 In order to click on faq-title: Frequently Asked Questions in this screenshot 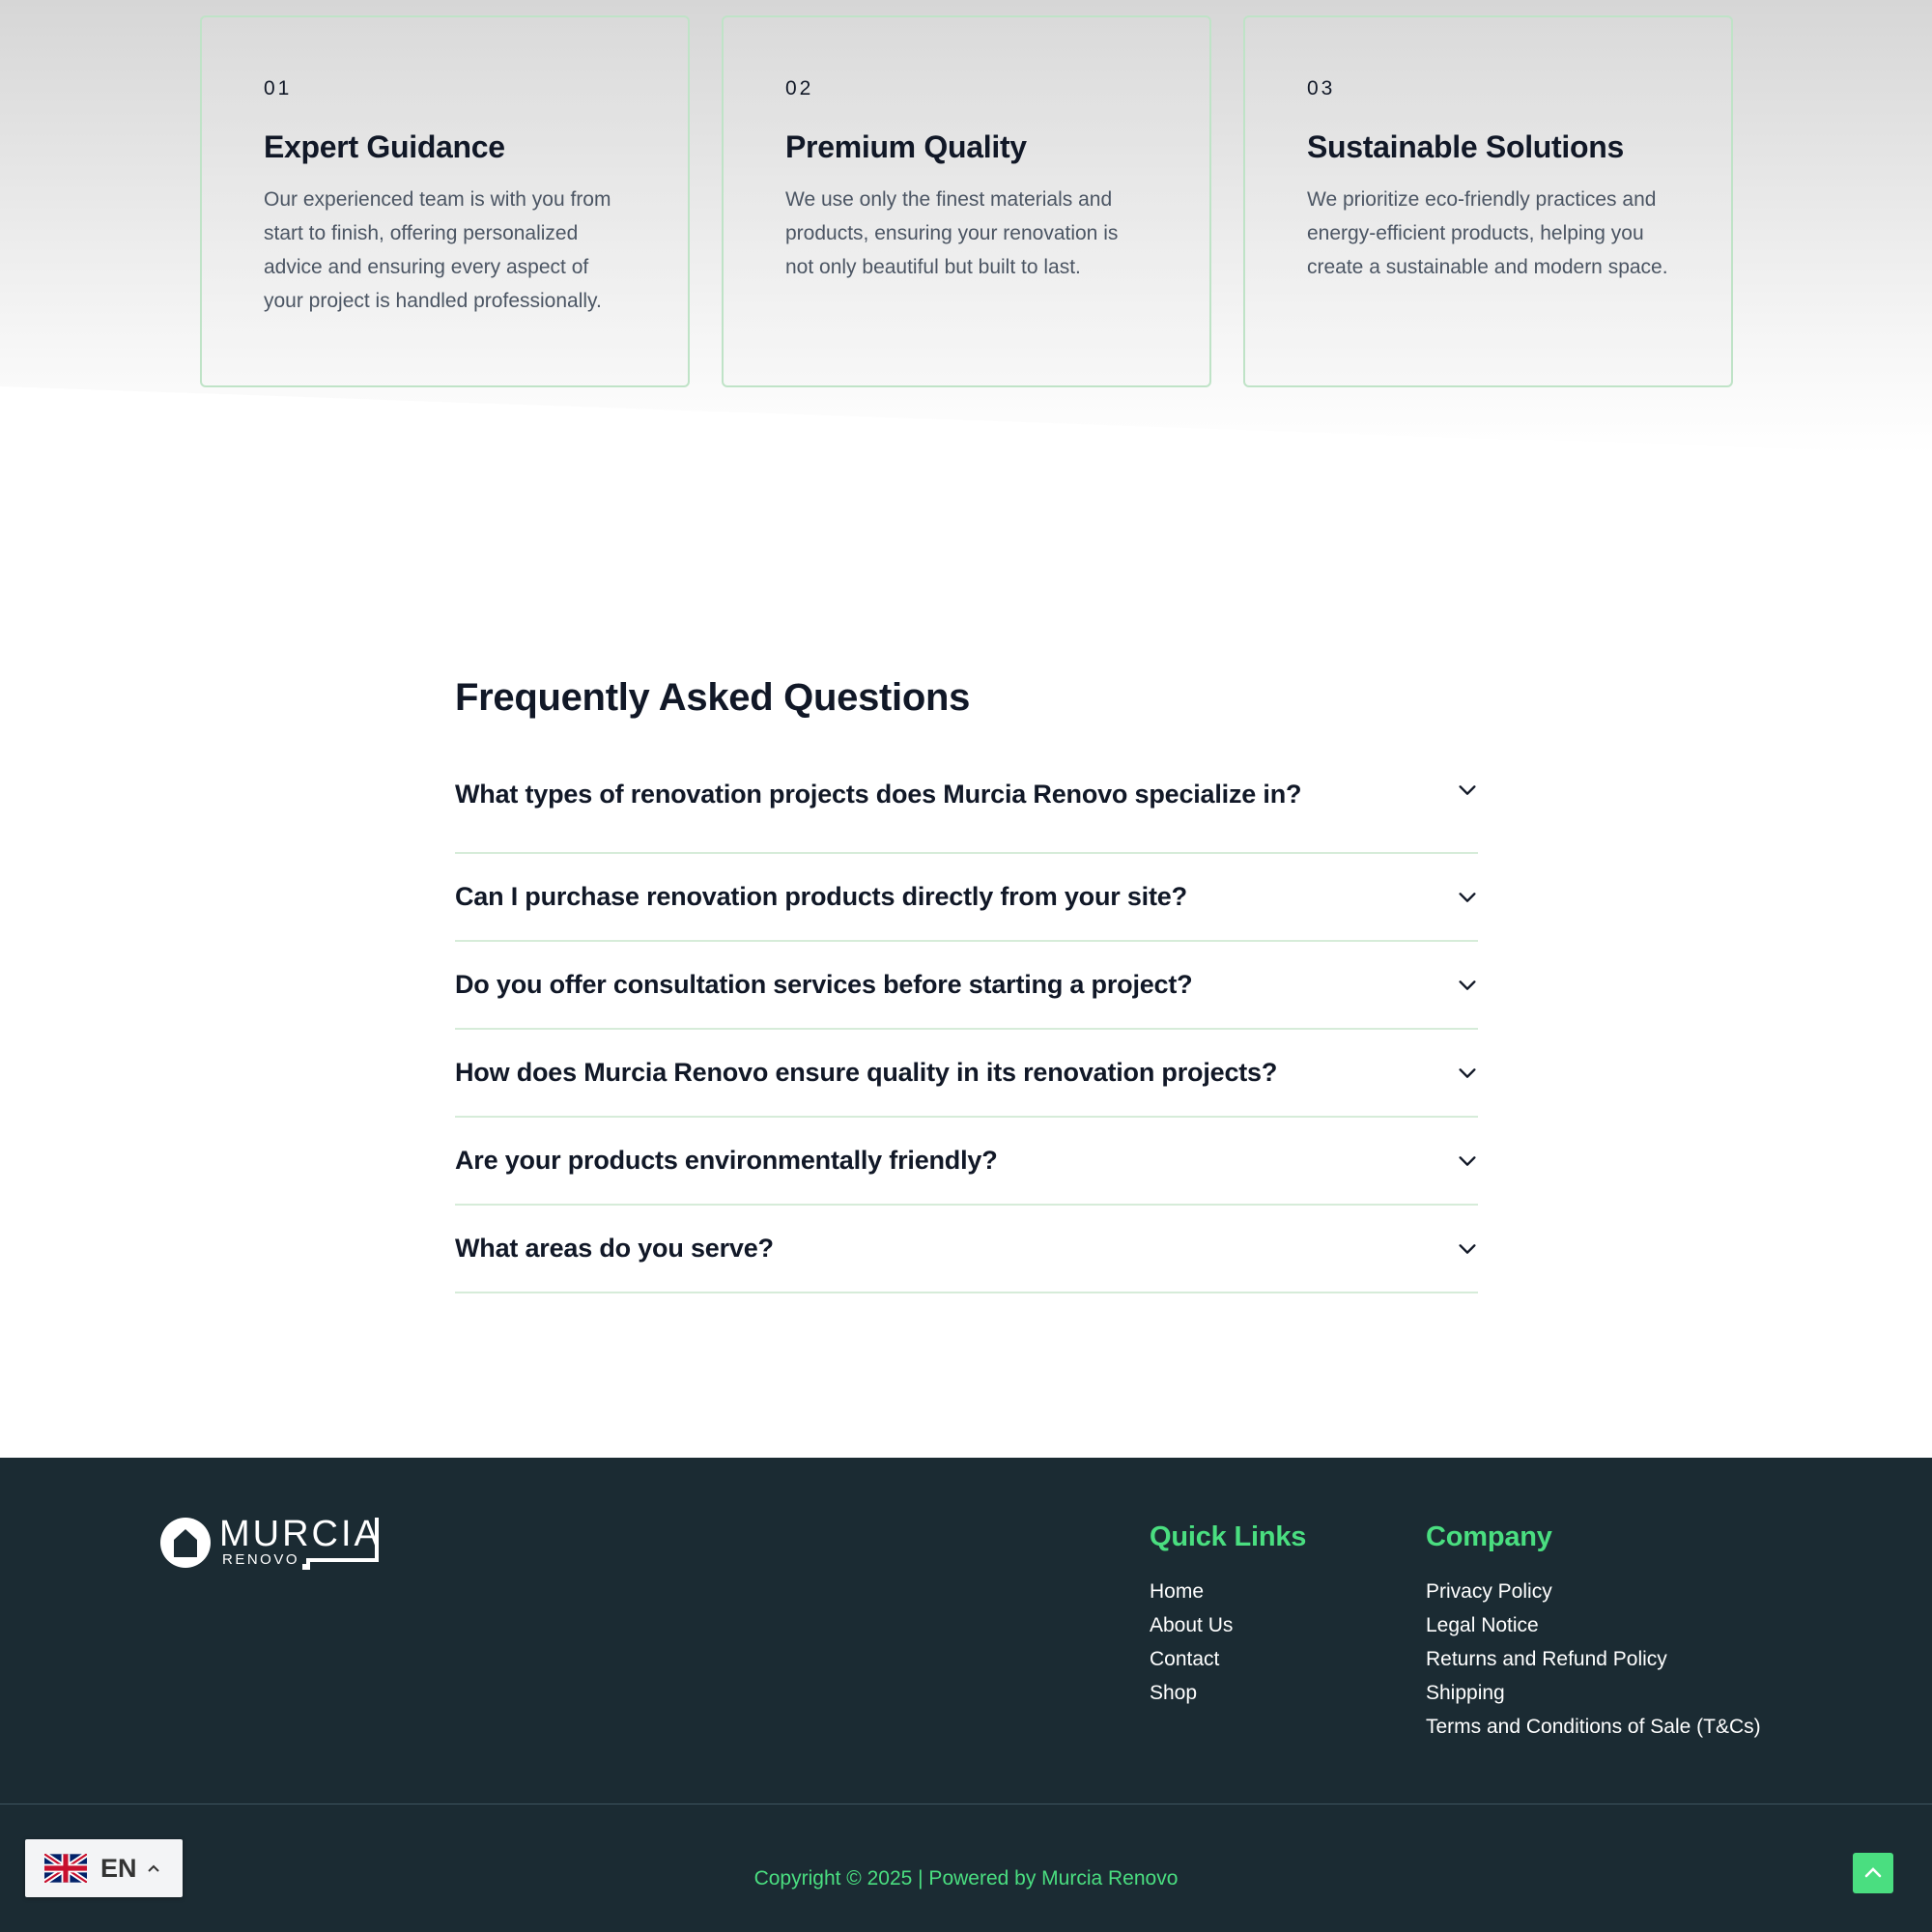, I will do `click(713, 697)`.